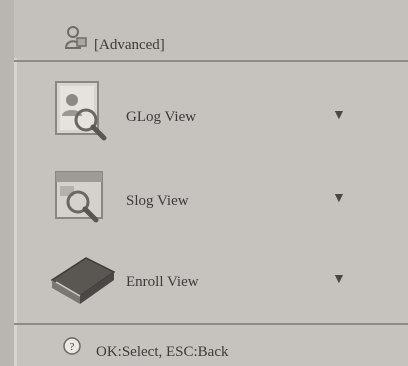  Describe the element at coordinates (129, 45) in the screenshot. I see `menu-title: [Advanced]` at that location.